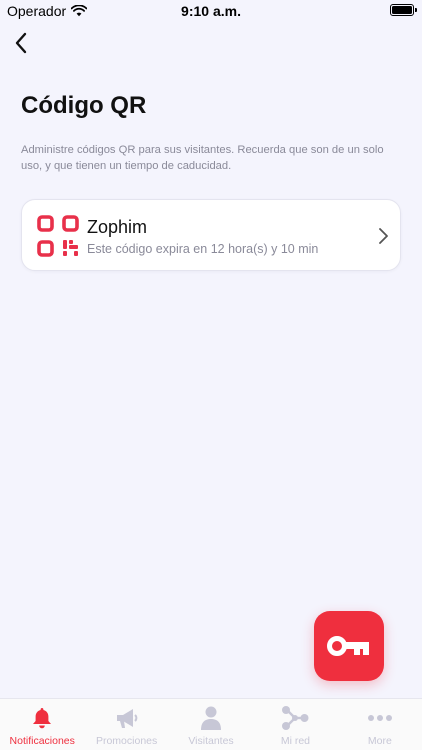  Describe the element at coordinates (42, 718) in the screenshot. I see `bell-icon` at that location.